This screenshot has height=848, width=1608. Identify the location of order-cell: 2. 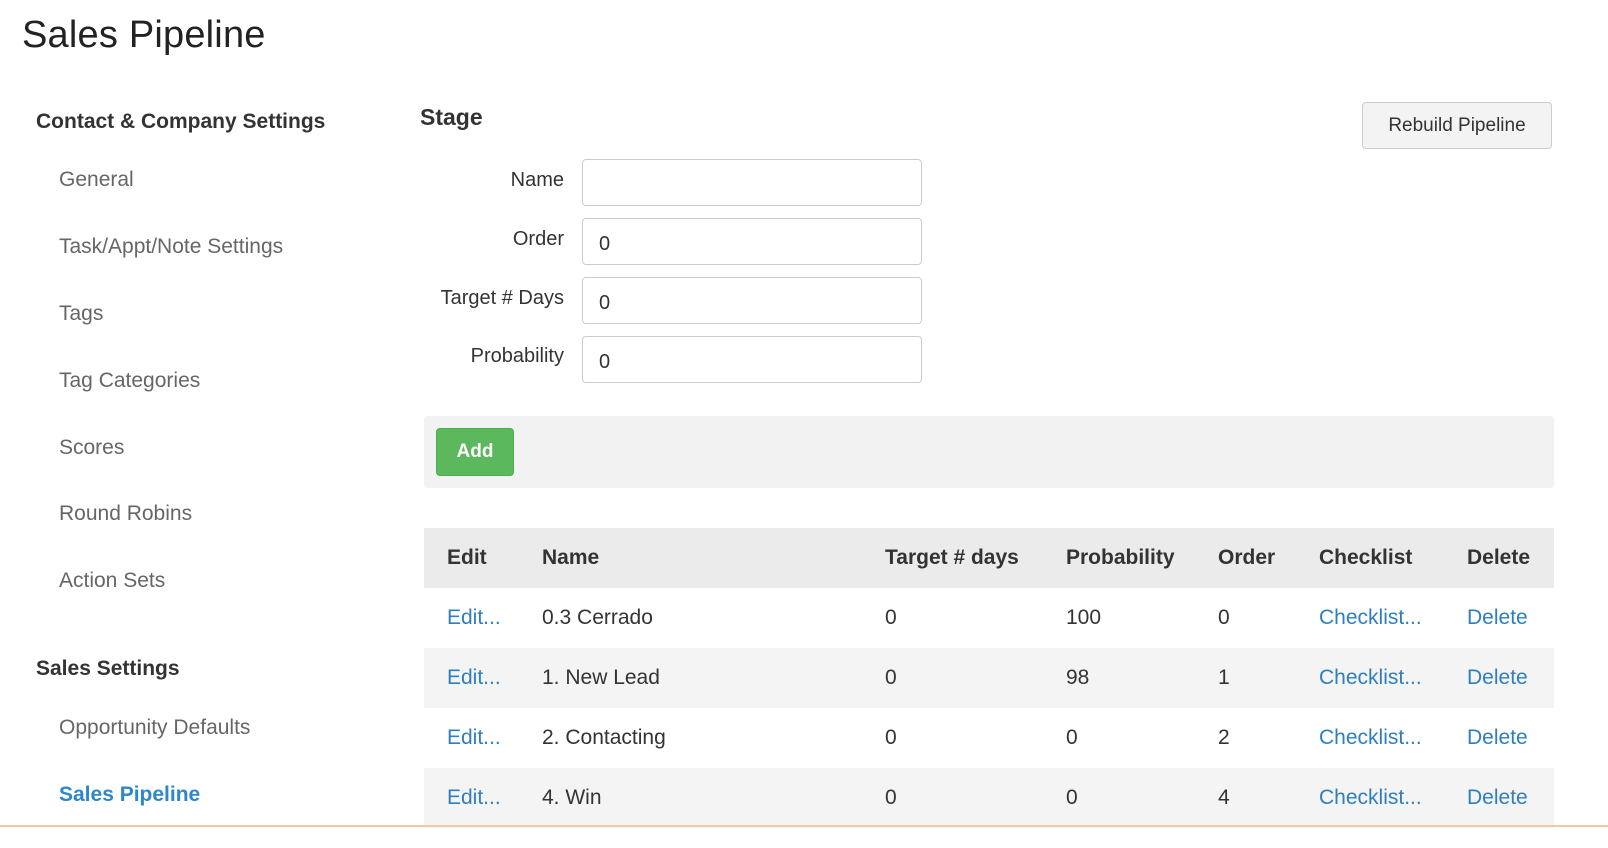
(1268, 738).